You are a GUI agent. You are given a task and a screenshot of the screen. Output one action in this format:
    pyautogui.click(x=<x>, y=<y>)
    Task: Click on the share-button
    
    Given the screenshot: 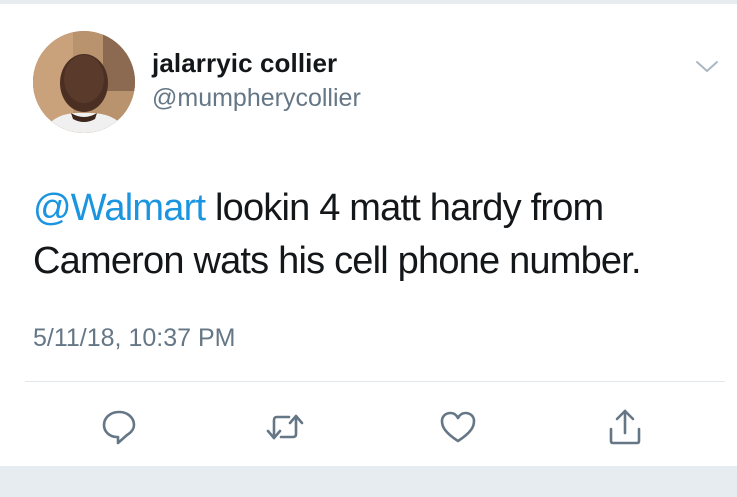 What is the action you would take?
    pyautogui.click(x=625, y=427)
    